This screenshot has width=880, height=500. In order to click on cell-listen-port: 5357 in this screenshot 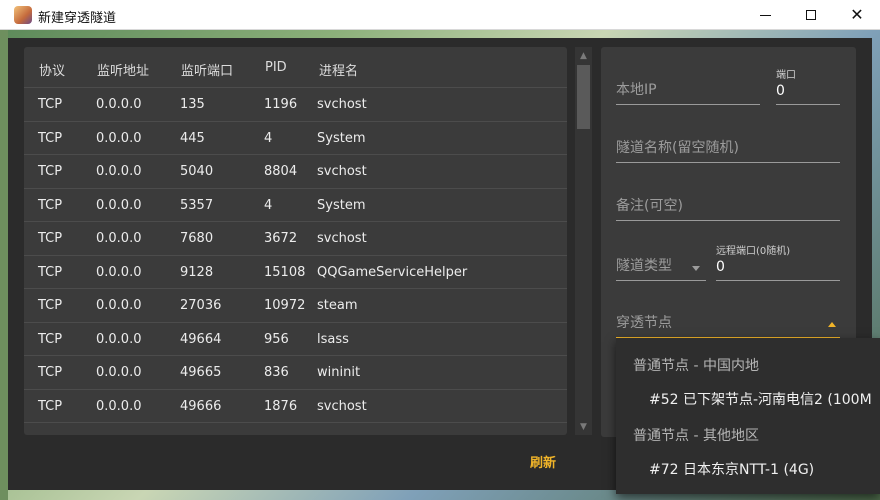, I will do `click(197, 205)`.